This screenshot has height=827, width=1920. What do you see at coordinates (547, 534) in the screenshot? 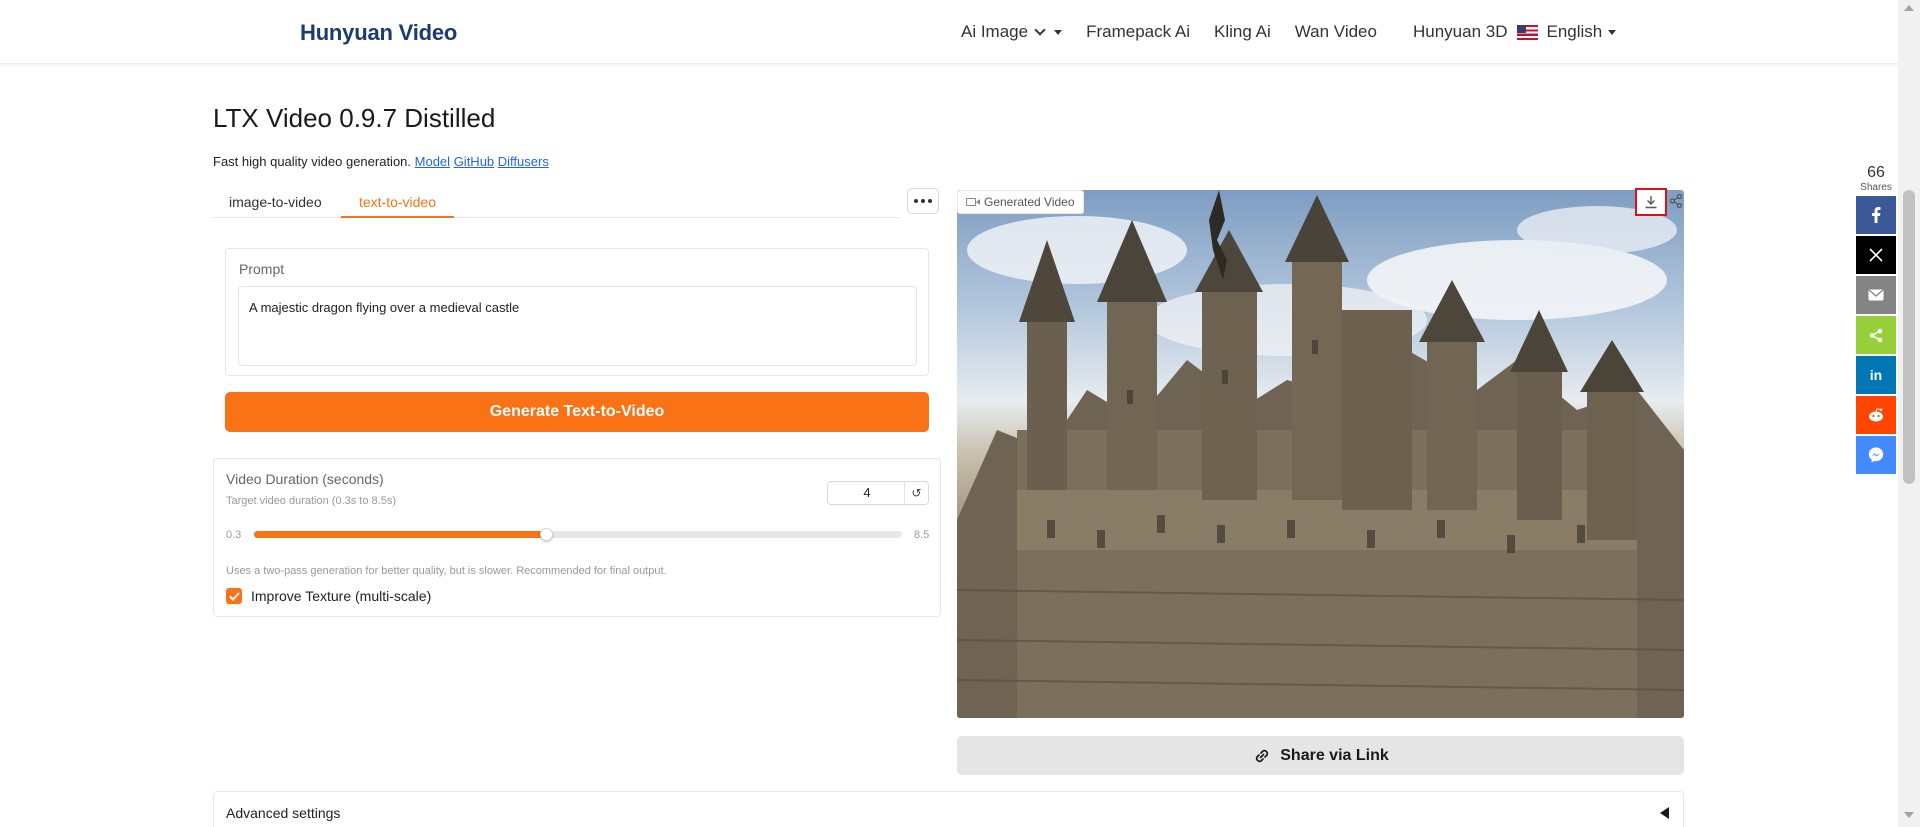
I see `slider-thumb` at bounding box center [547, 534].